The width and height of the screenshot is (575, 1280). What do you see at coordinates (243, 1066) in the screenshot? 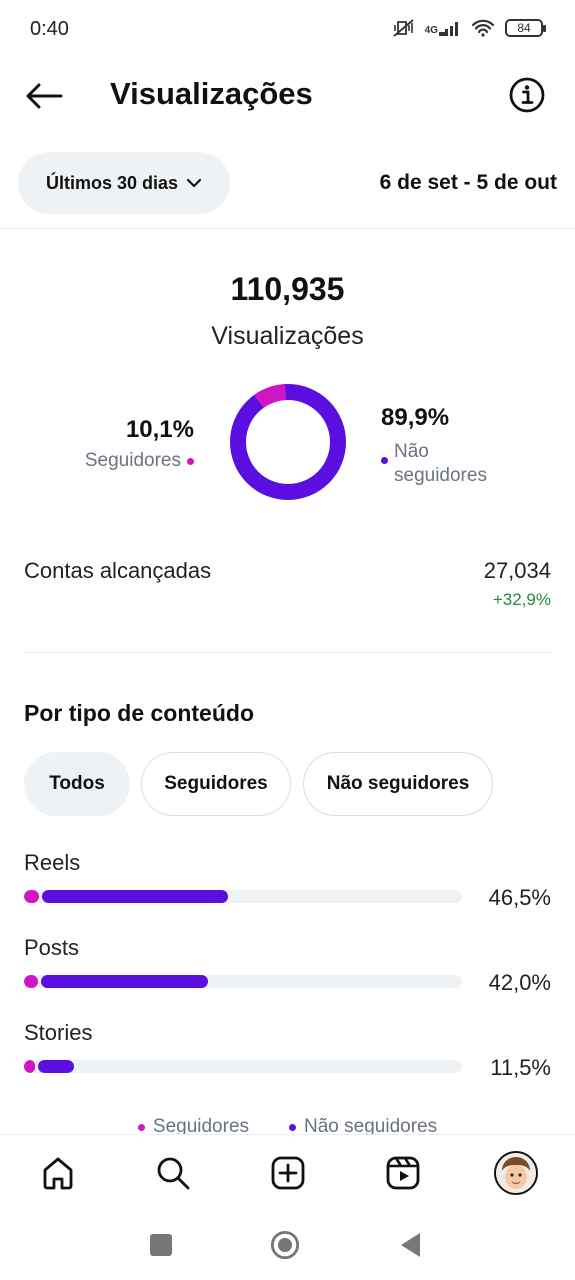
I see `bar-track-stories` at bounding box center [243, 1066].